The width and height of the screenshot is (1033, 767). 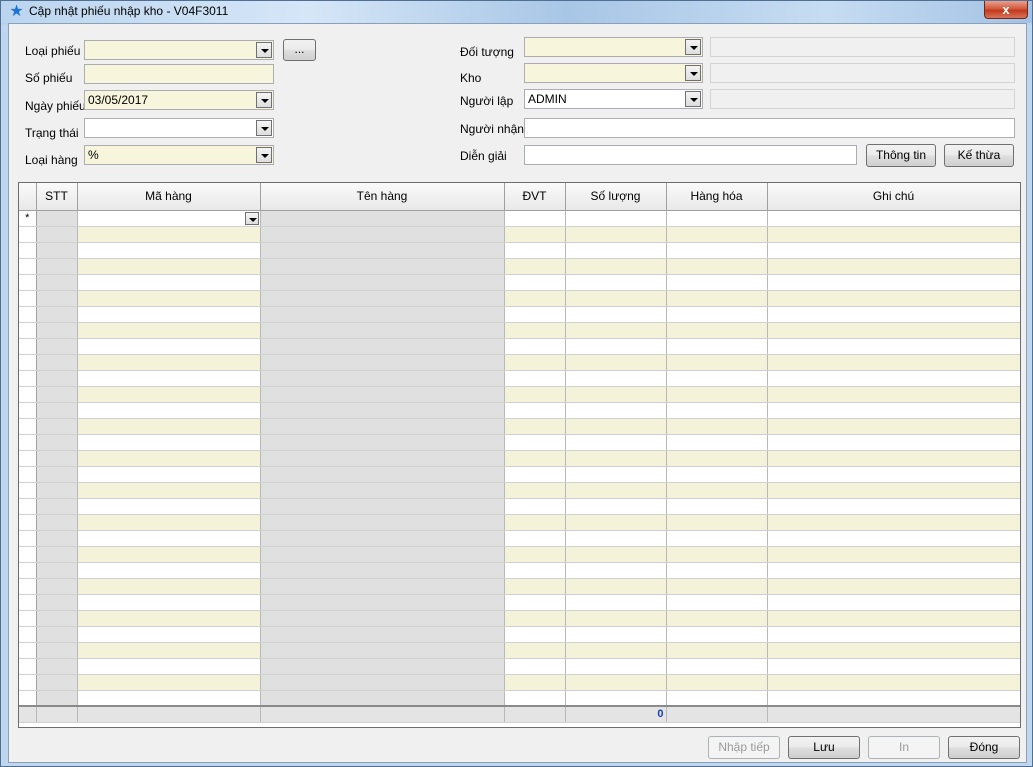 What do you see at coordinates (613, 99) in the screenshot?
I see `nguoi-lap-combo: ADMIN` at bounding box center [613, 99].